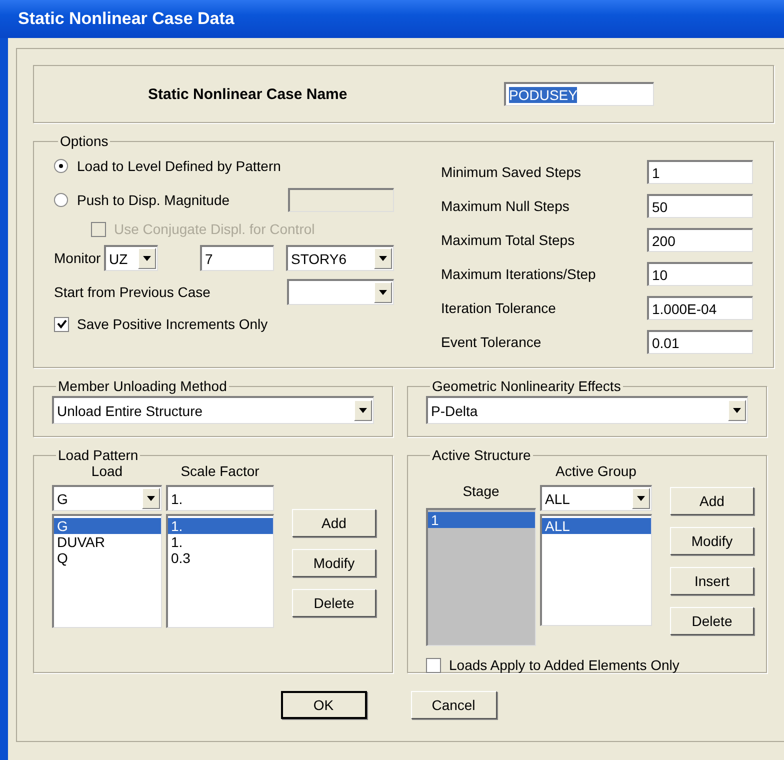 This screenshot has width=784, height=760. Describe the element at coordinates (511, 172) in the screenshot. I see `parameter-label: Minimum Saved Steps` at that location.